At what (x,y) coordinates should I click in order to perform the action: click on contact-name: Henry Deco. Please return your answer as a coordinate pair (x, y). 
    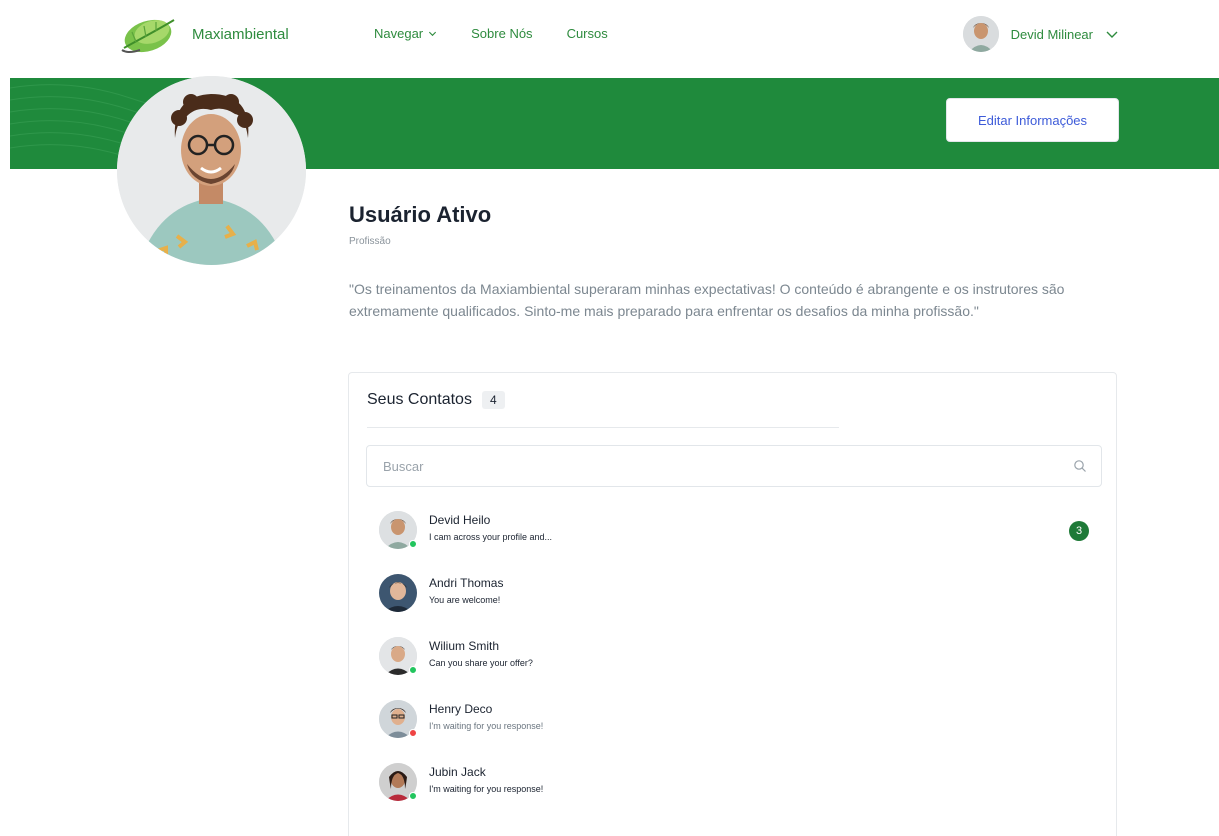
    Looking at the image, I should click on (461, 709).